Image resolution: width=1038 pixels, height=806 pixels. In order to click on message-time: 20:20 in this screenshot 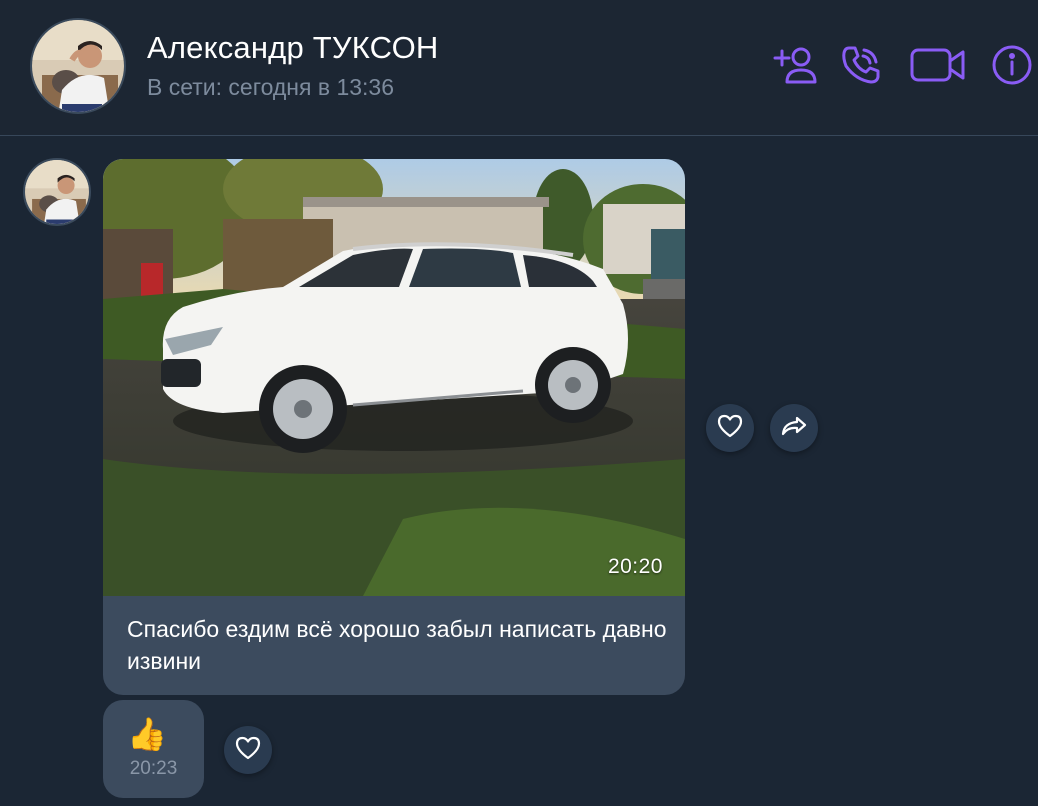, I will do `click(635, 566)`.